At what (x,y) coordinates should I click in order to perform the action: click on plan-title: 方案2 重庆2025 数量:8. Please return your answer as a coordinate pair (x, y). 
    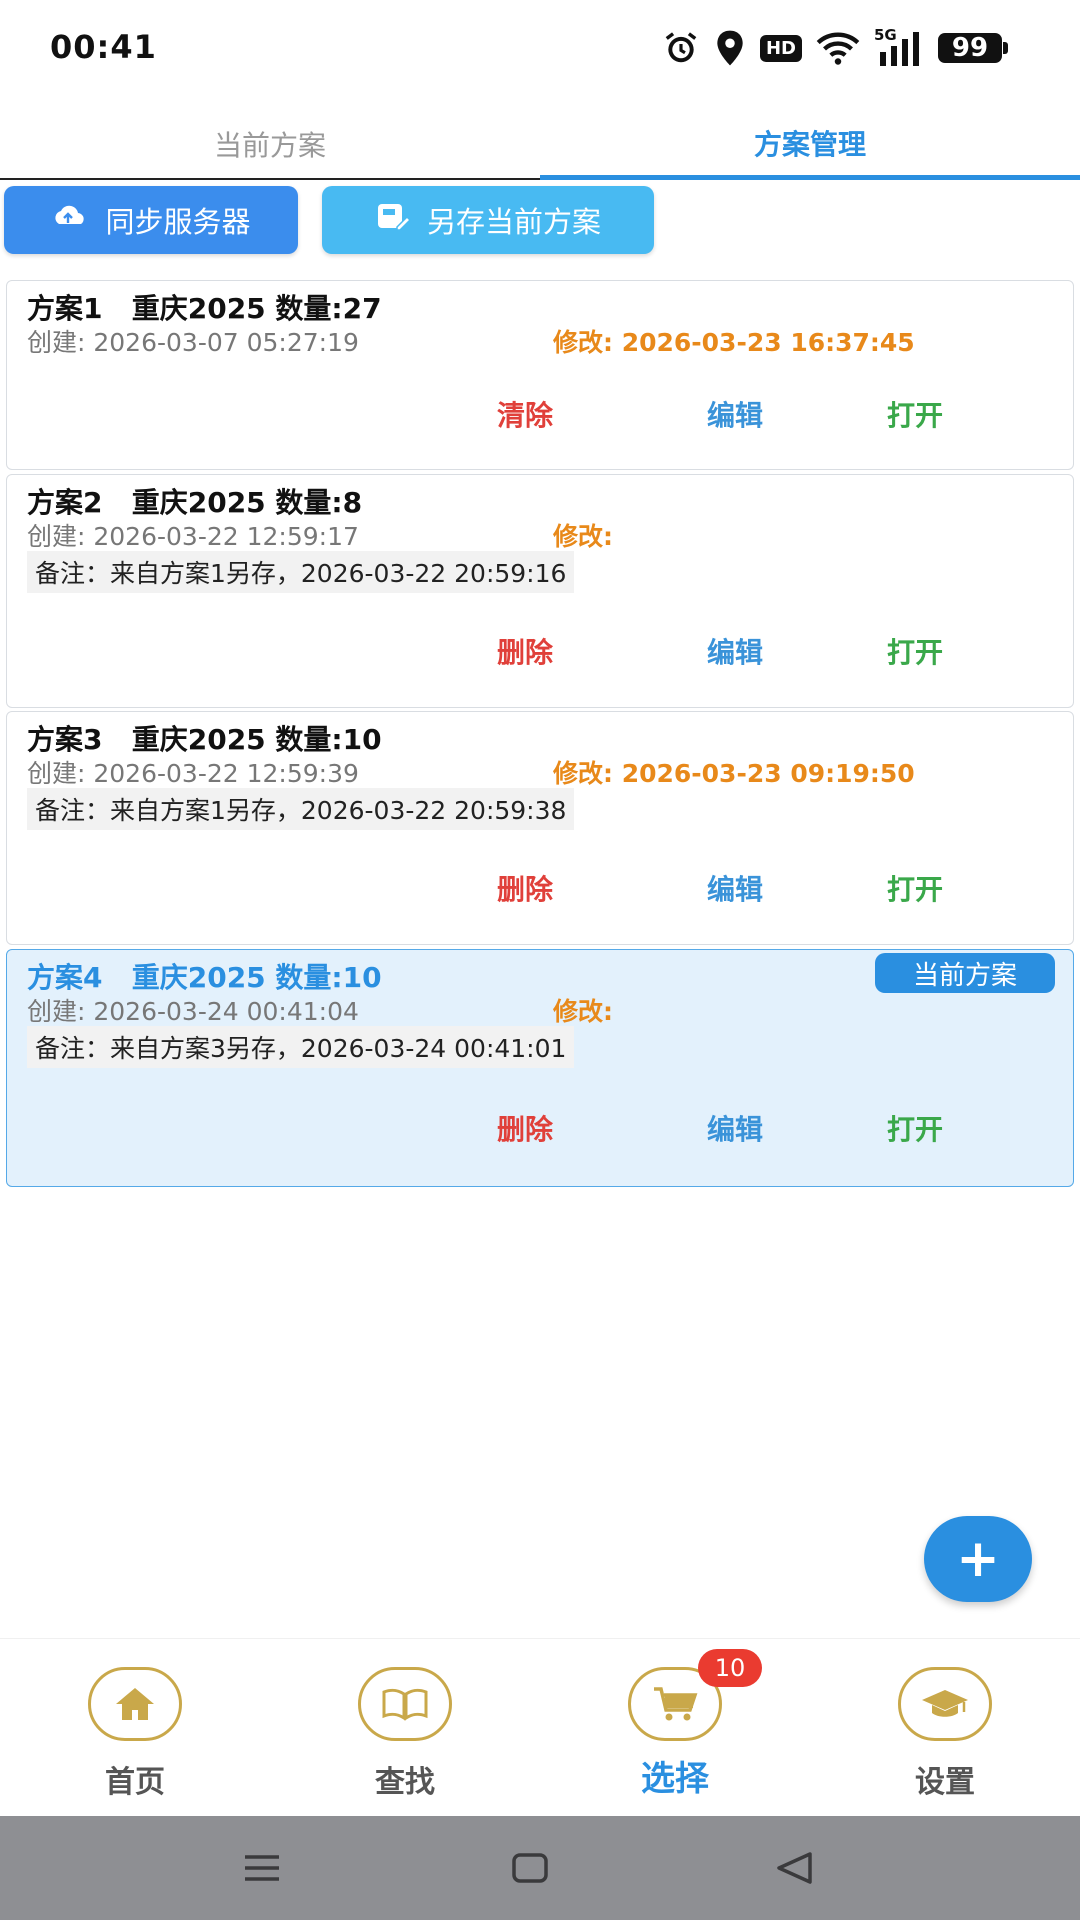
    Looking at the image, I should click on (195, 502).